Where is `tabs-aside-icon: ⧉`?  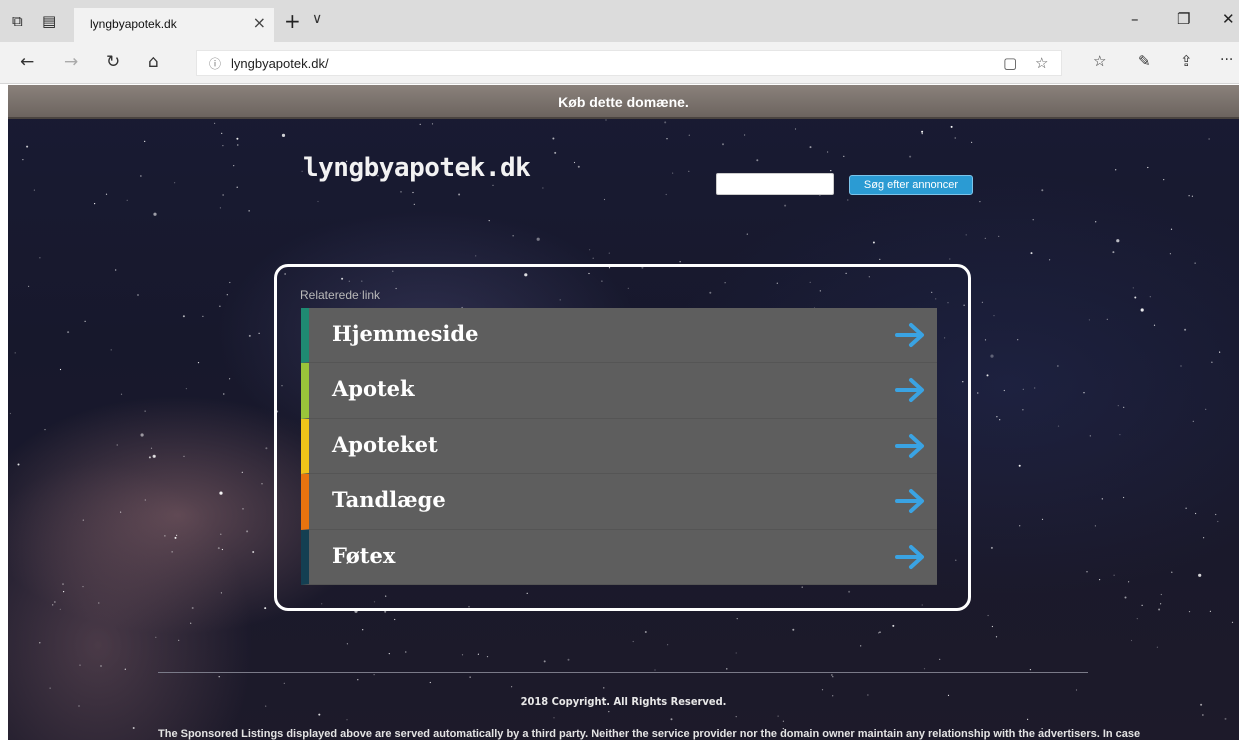 tabs-aside-icon: ⧉ is located at coordinates (17, 21).